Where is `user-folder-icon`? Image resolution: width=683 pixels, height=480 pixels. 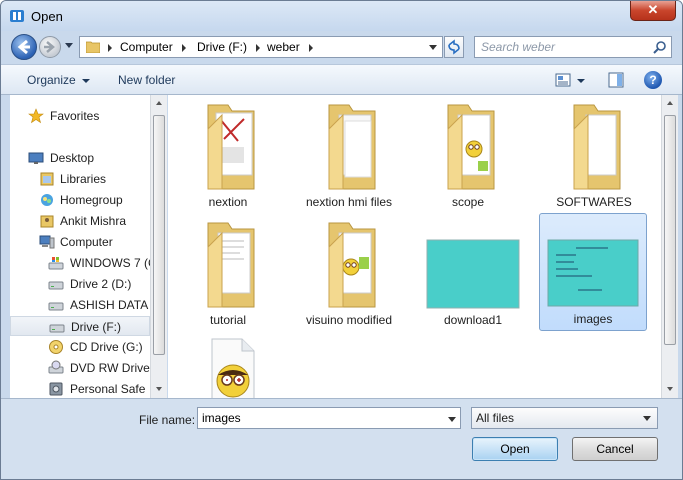 user-folder-icon is located at coordinates (47, 221).